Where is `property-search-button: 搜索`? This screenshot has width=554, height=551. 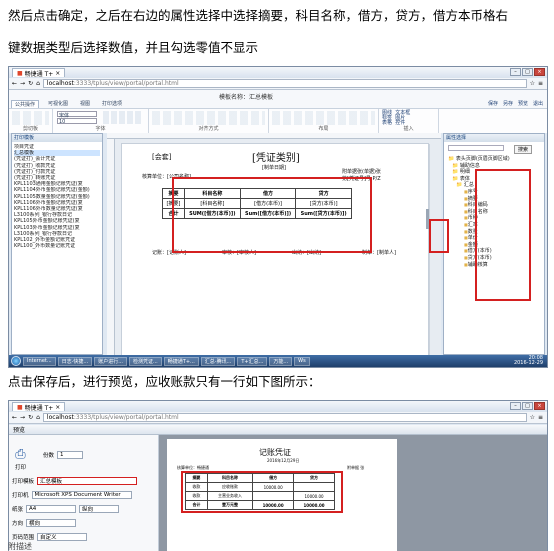 property-search-button: 搜索 is located at coordinates (522, 149).